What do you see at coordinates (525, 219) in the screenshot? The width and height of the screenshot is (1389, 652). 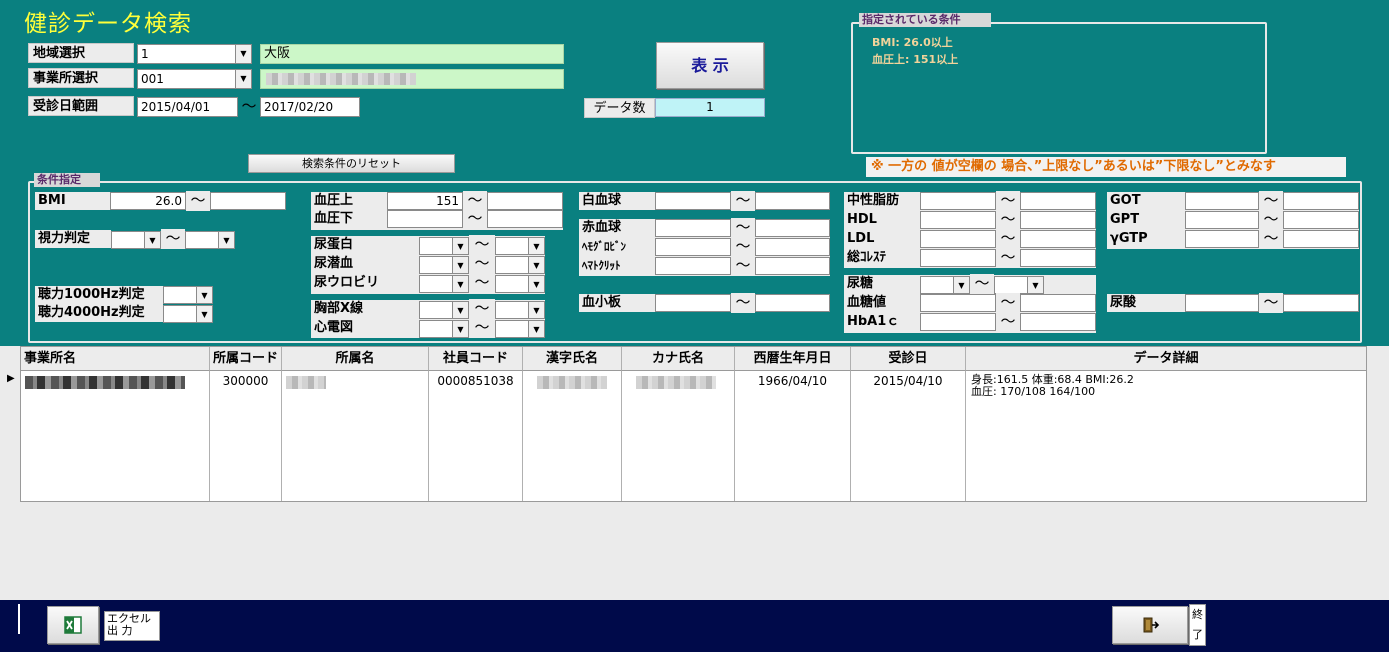 I see `bp-low-to-input` at bounding box center [525, 219].